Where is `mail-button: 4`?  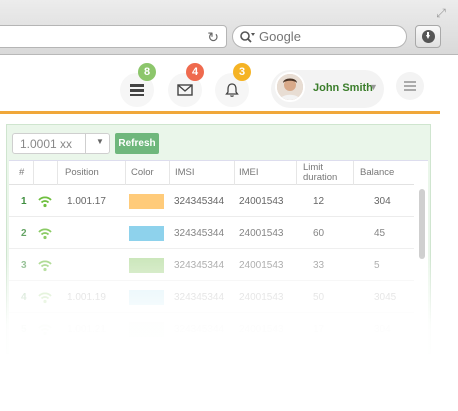 mail-button: 4 is located at coordinates (186, 85).